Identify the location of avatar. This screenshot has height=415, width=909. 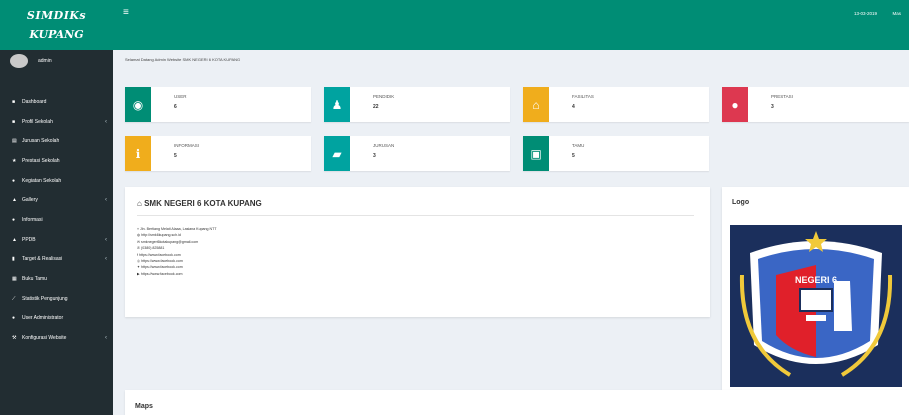
(19, 61).